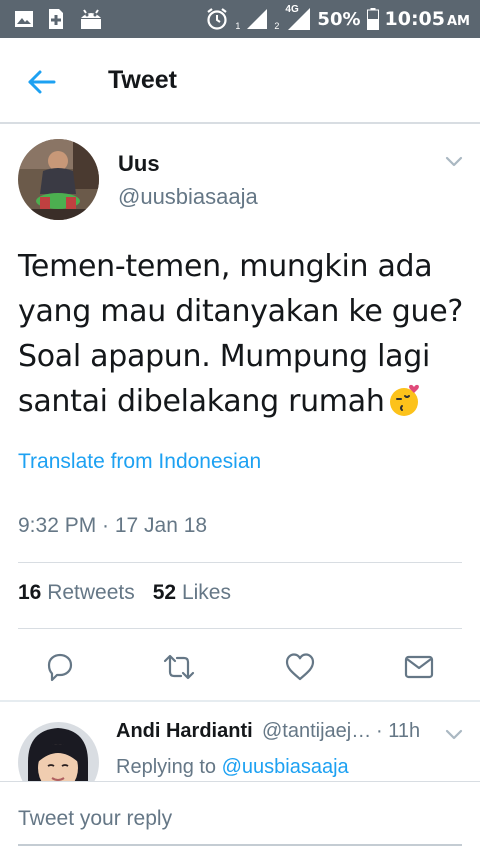  What do you see at coordinates (188, 197) in the screenshot?
I see `author-handle: @uusbiasaaja` at bounding box center [188, 197].